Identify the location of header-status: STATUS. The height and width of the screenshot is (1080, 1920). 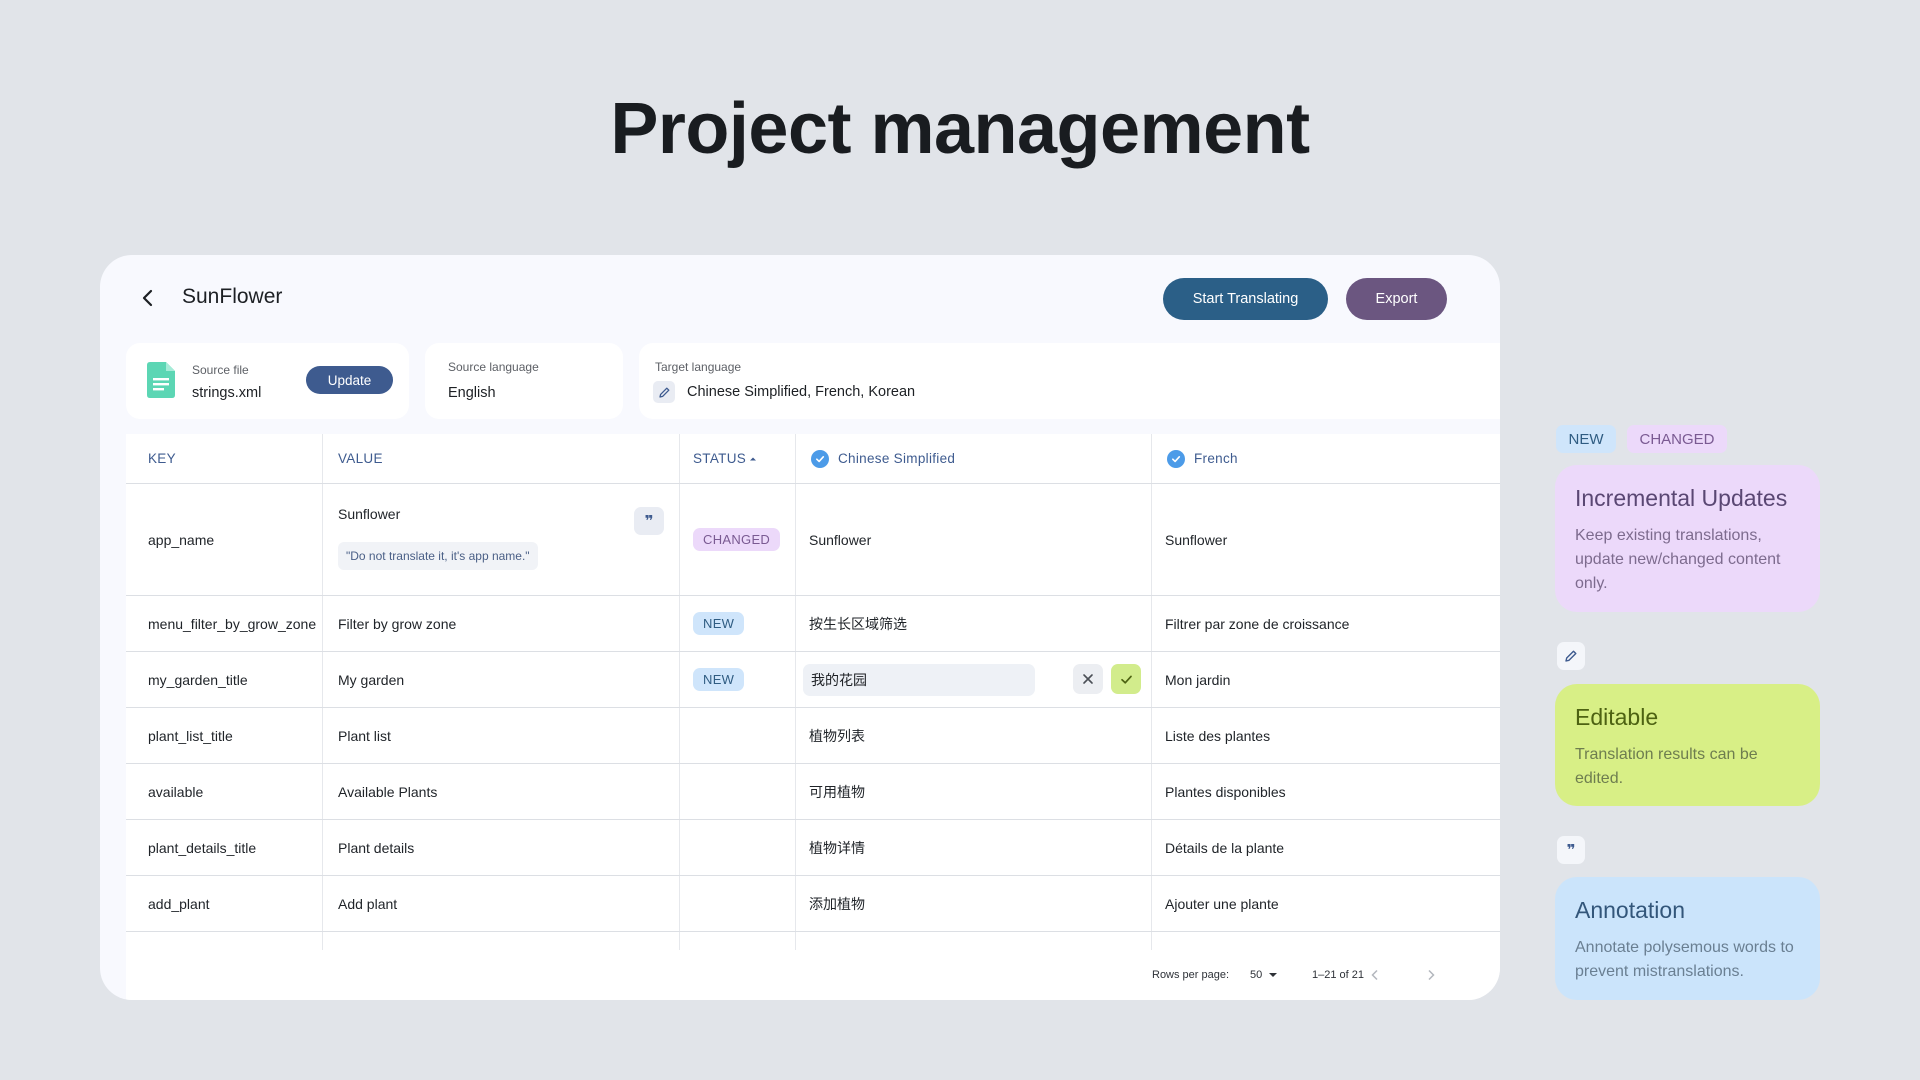
(725, 458).